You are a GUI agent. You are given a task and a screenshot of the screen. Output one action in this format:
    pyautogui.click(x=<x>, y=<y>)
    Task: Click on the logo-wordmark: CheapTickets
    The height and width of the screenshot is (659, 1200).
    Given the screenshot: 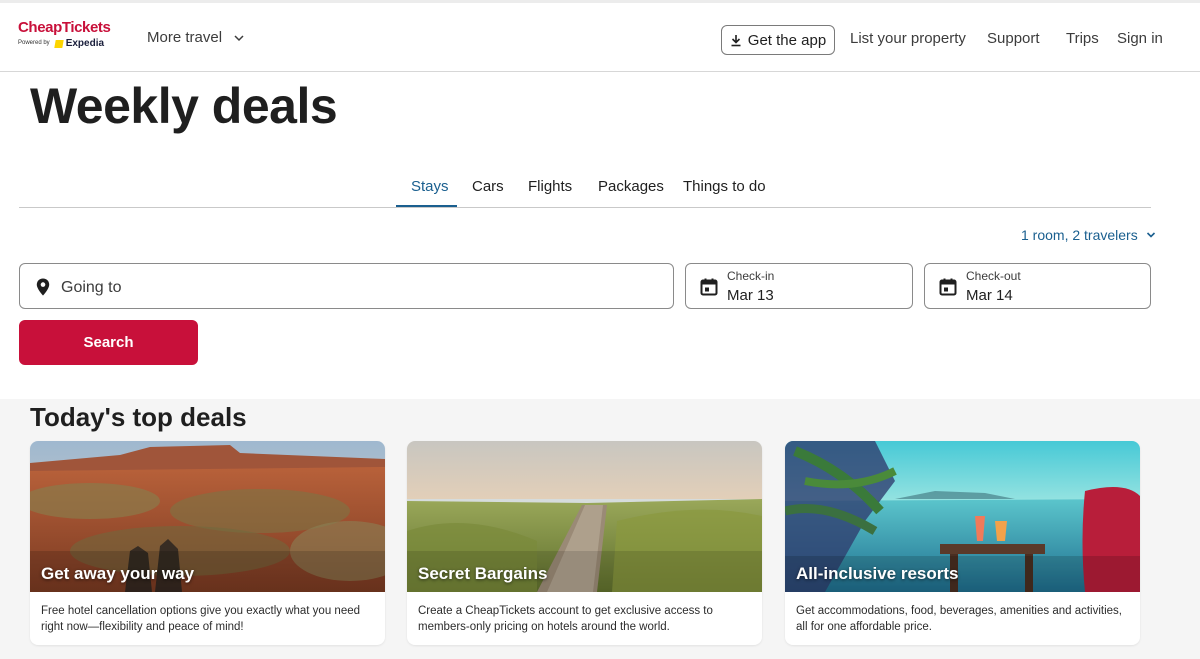 What is the action you would take?
    pyautogui.click(x=64, y=27)
    